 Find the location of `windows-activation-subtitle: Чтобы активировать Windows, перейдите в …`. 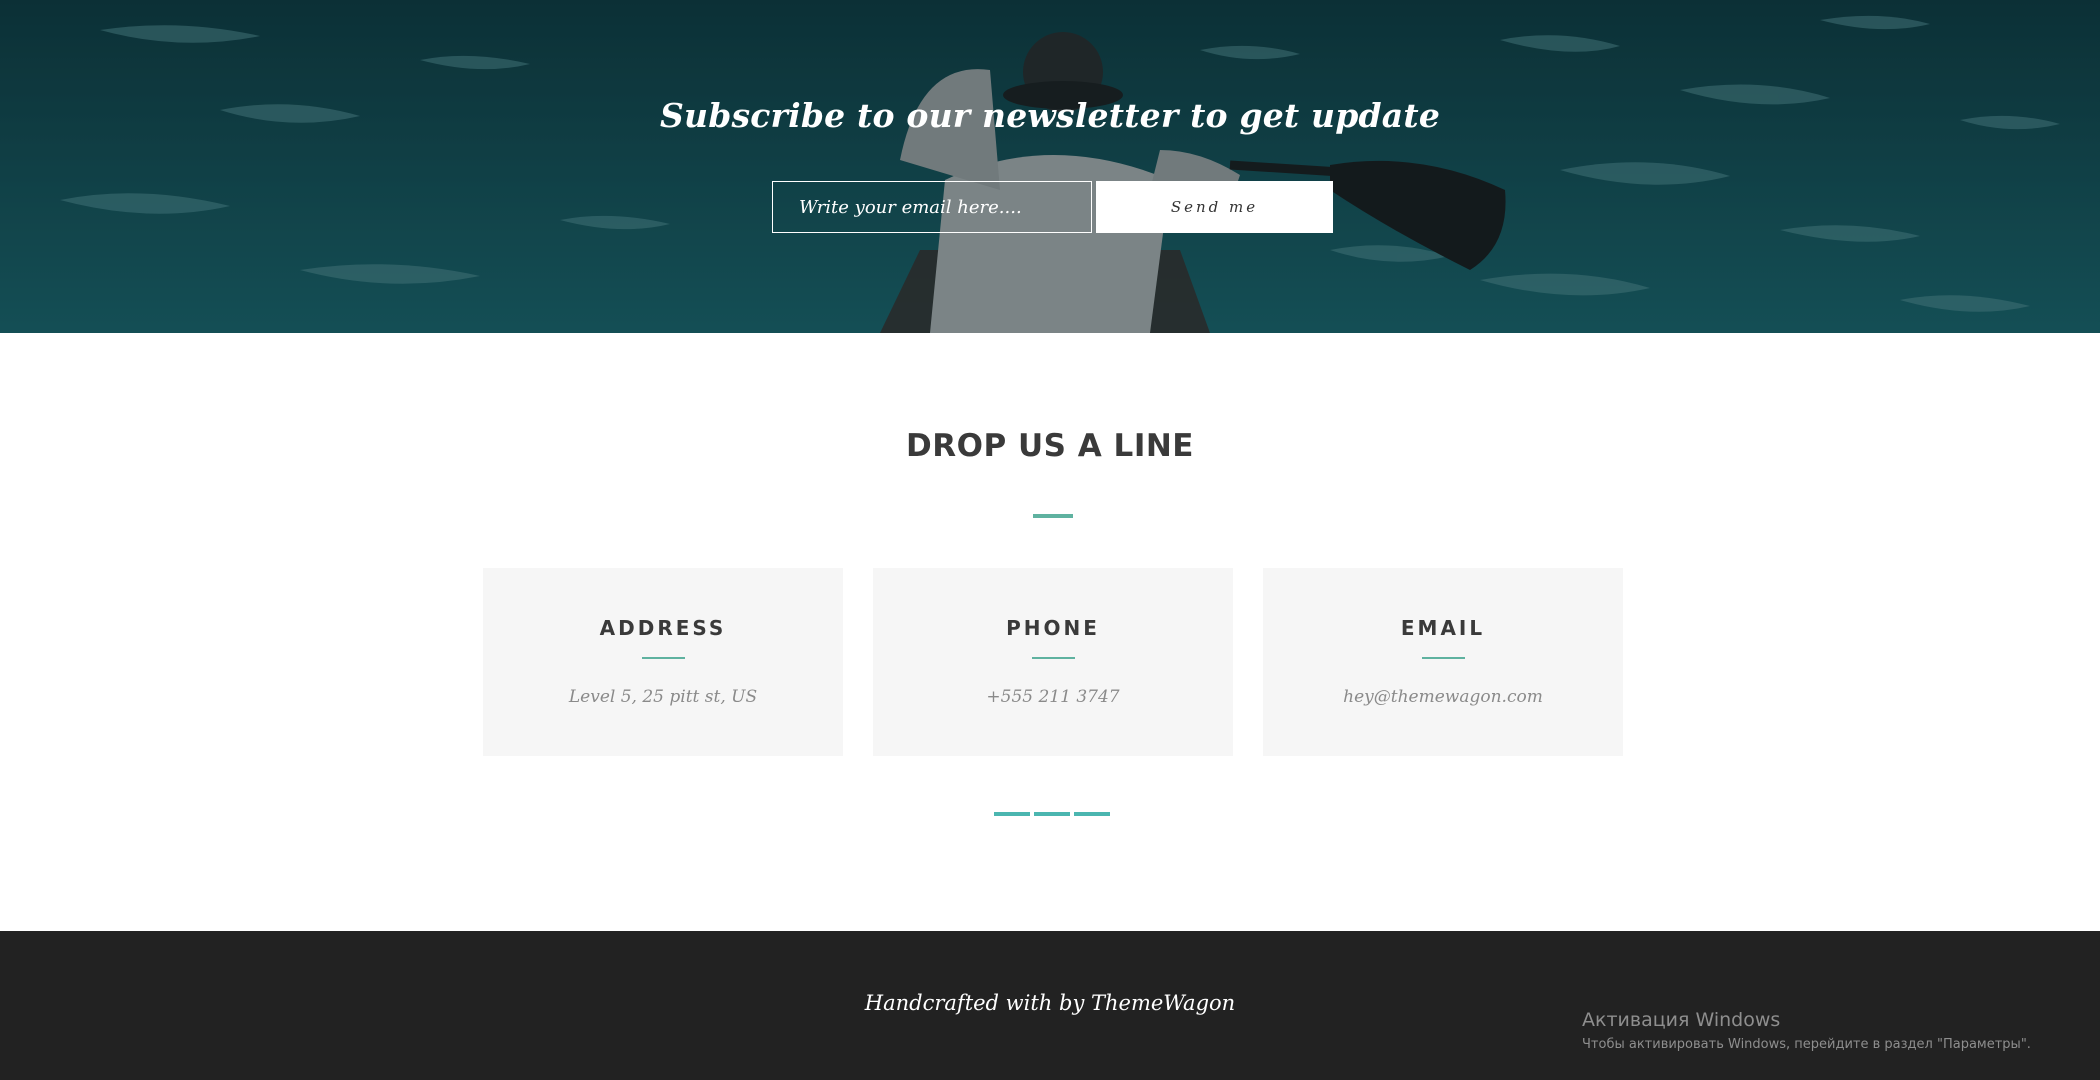

windows-activation-subtitle: Чтобы активировать Windows, перейдите в … is located at coordinates (1806, 1044).